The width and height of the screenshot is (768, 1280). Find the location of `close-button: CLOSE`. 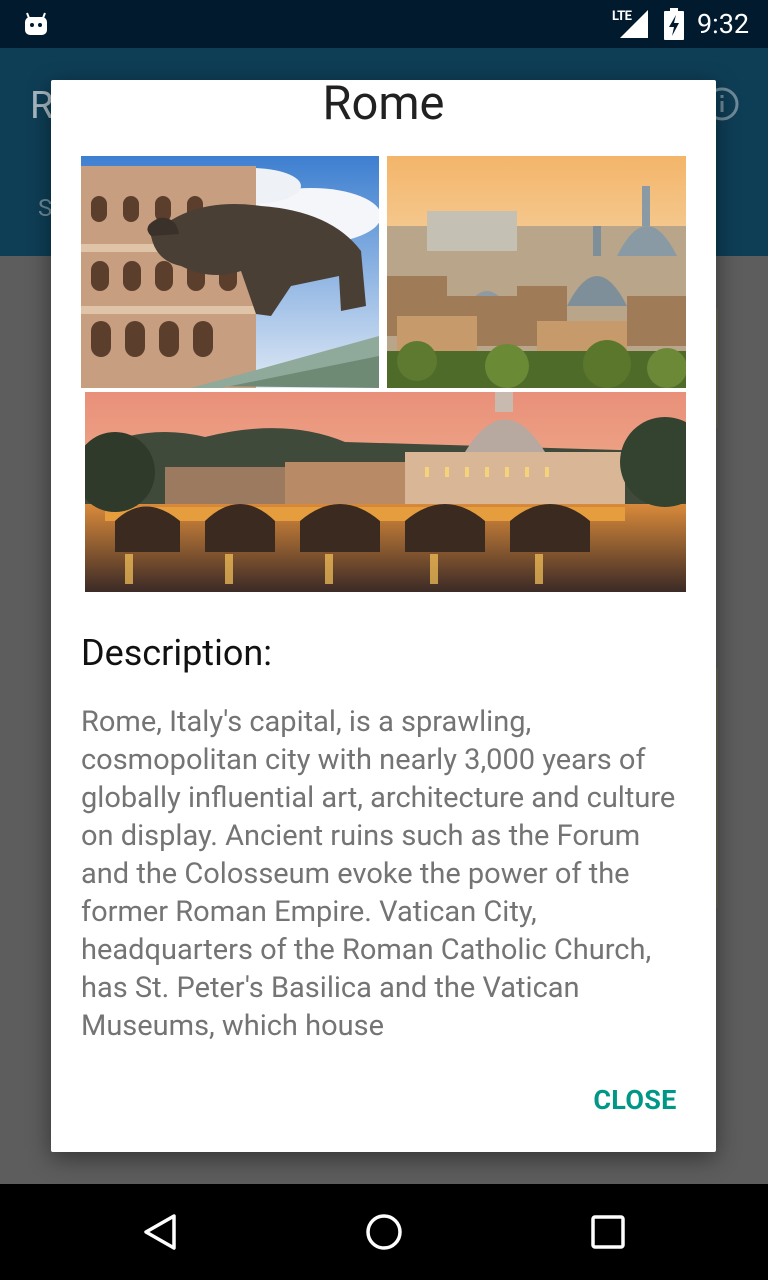

close-button: CLOSE is located at coordinates (635, 1100).